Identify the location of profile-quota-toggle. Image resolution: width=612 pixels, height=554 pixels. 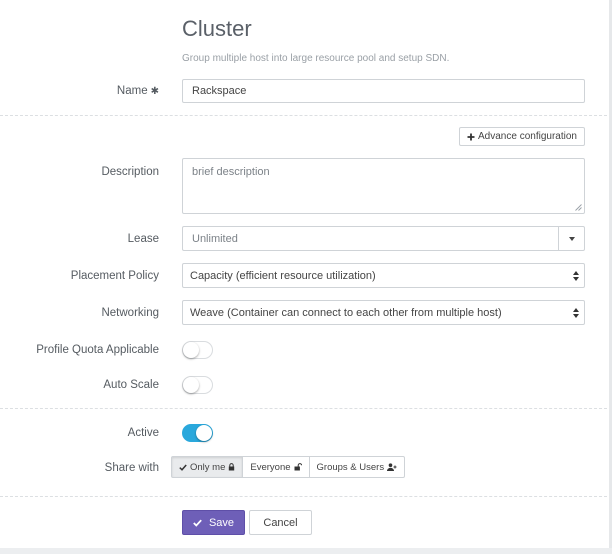
(197, 350).